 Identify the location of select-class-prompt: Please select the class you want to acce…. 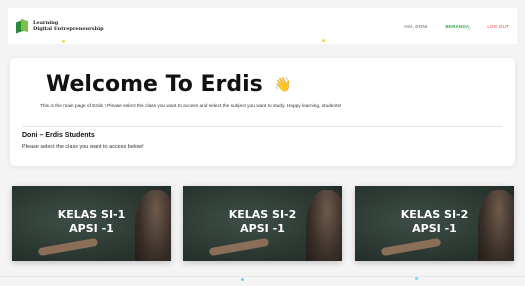
(83, 147).